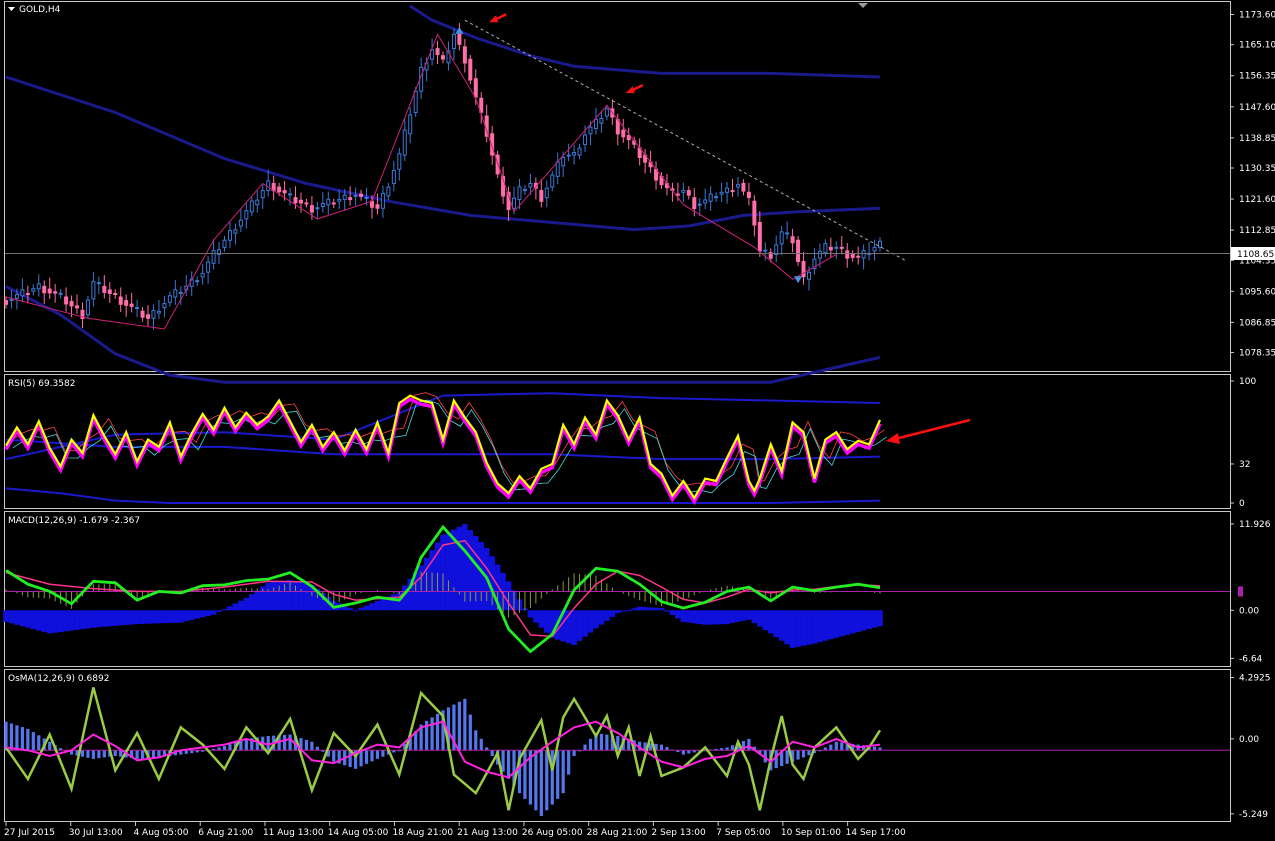  I want to click on time-axis-label: 10 Sep 01:00, so click(811, 833).